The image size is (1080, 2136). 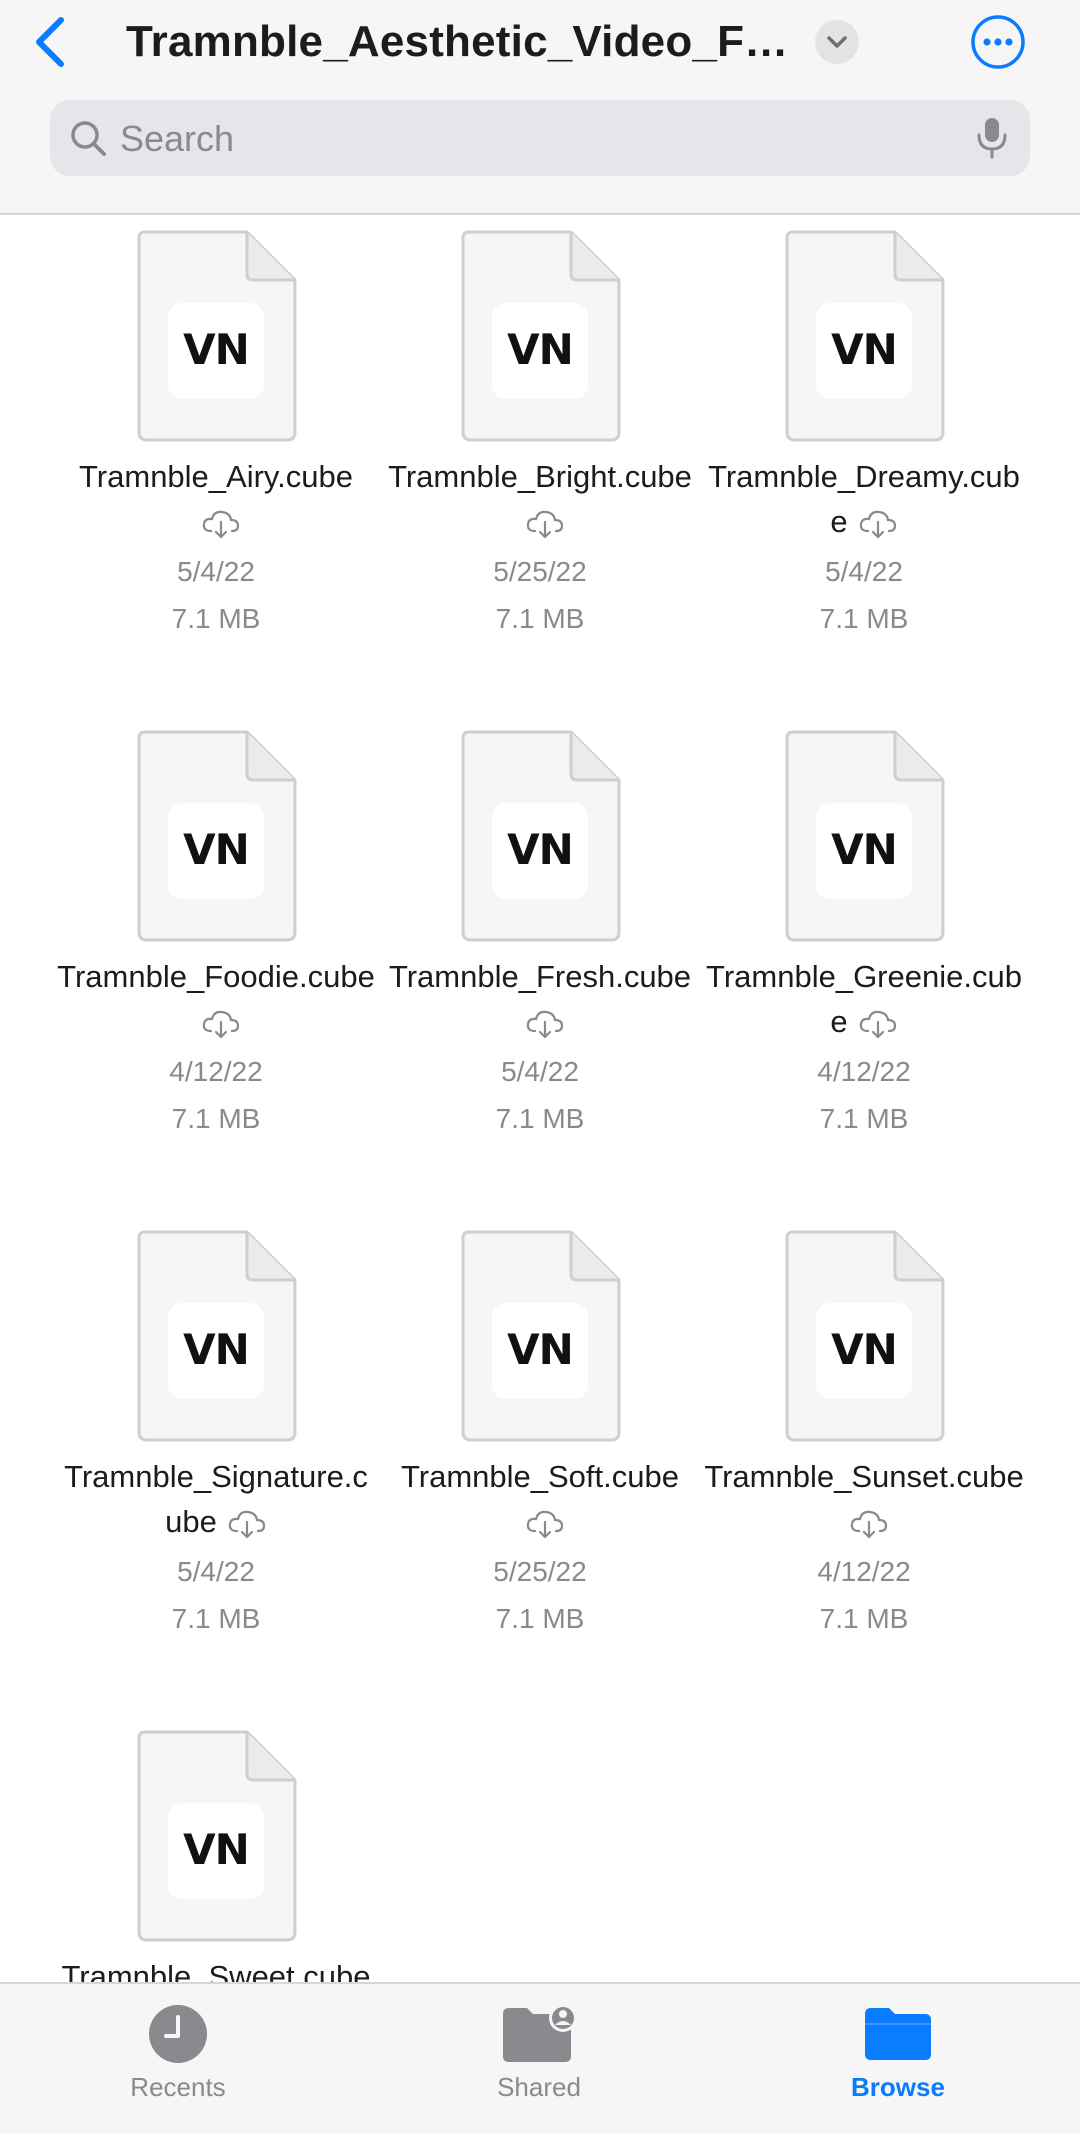 I want to click on chevron-left-icon, so click(x=50, y=42).